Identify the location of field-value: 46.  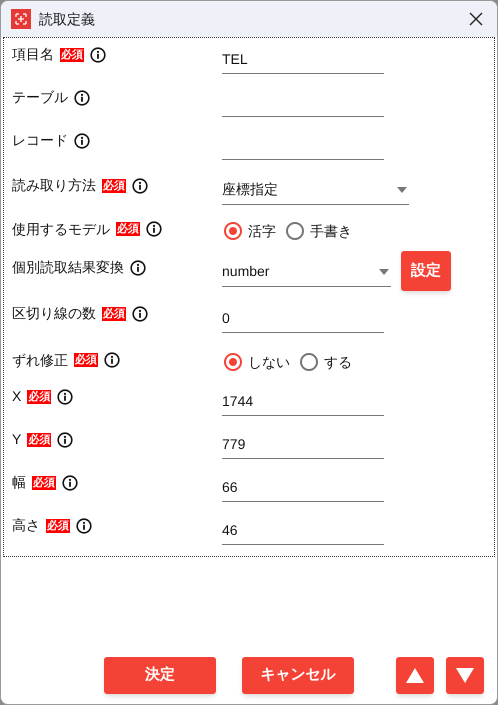
(230, 530).